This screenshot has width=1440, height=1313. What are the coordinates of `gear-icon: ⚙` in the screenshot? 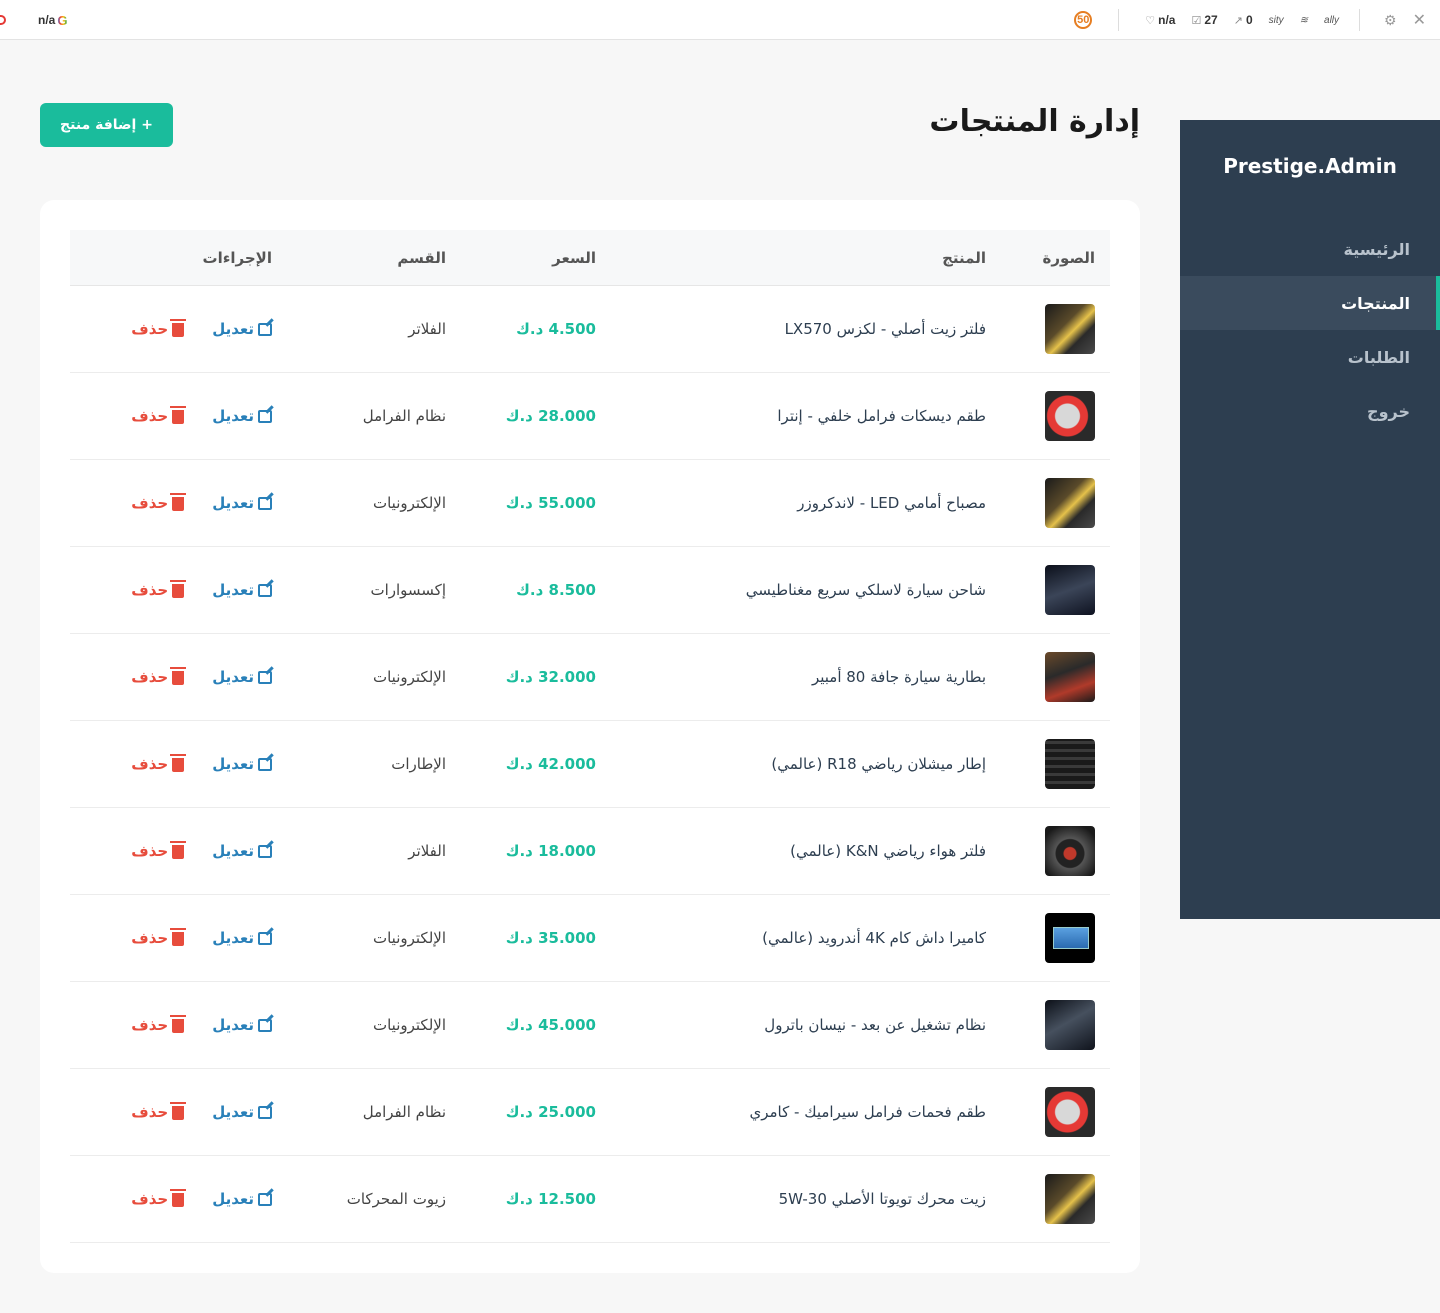 It's located at (1390, 20).